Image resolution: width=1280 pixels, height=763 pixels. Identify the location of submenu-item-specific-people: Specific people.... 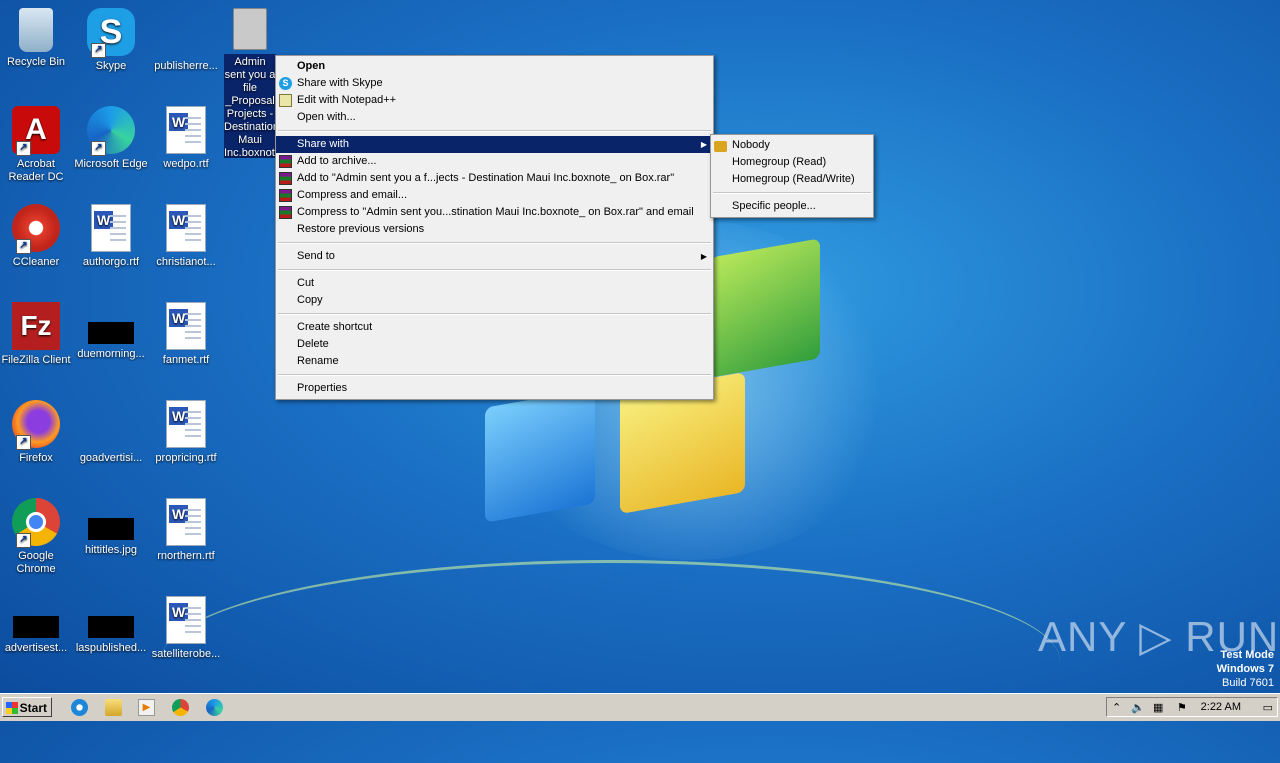
(792, 206).